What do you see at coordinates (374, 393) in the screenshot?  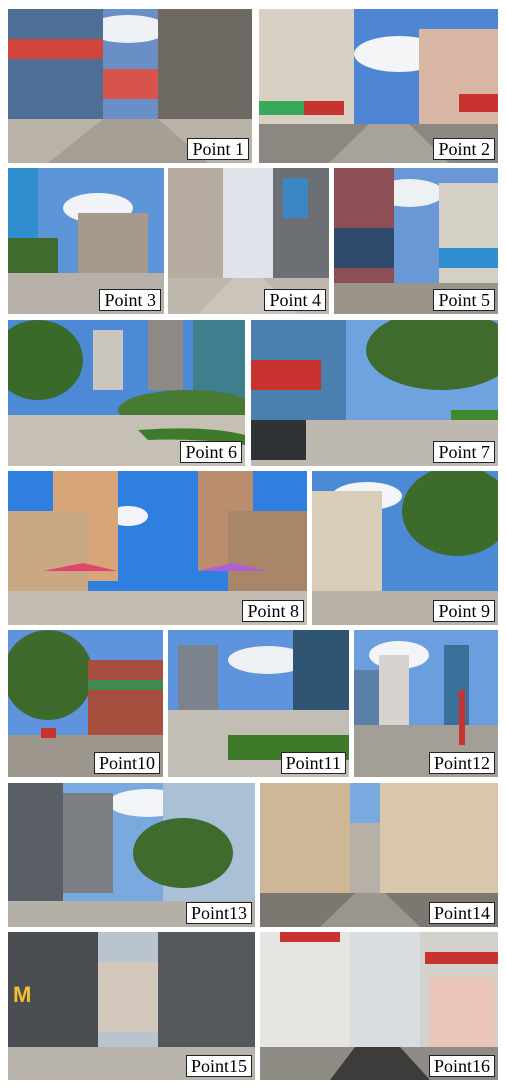 I see `photo-point-7: Point 7` at bounding box center [374, 393].